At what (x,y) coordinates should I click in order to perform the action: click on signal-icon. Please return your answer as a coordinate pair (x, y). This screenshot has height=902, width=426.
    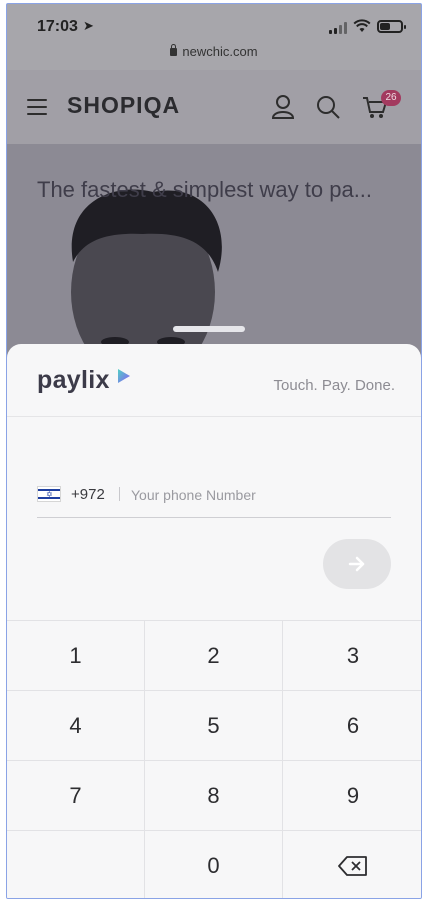
    Looking at the image, I should click on (338, 28).